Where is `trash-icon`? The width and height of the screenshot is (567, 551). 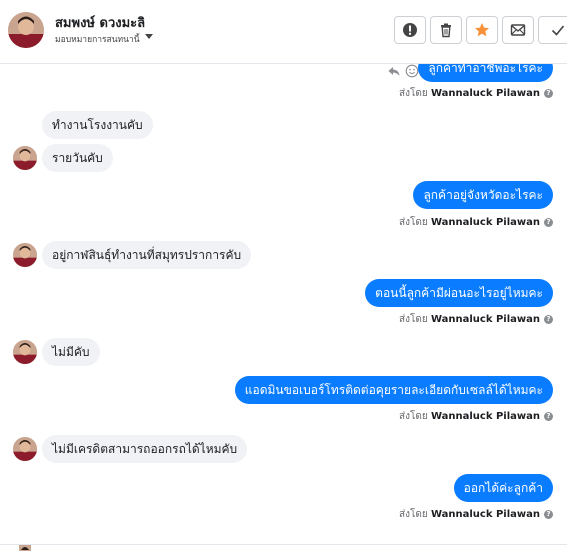
trash-icon is located at coordinates (446, 30).